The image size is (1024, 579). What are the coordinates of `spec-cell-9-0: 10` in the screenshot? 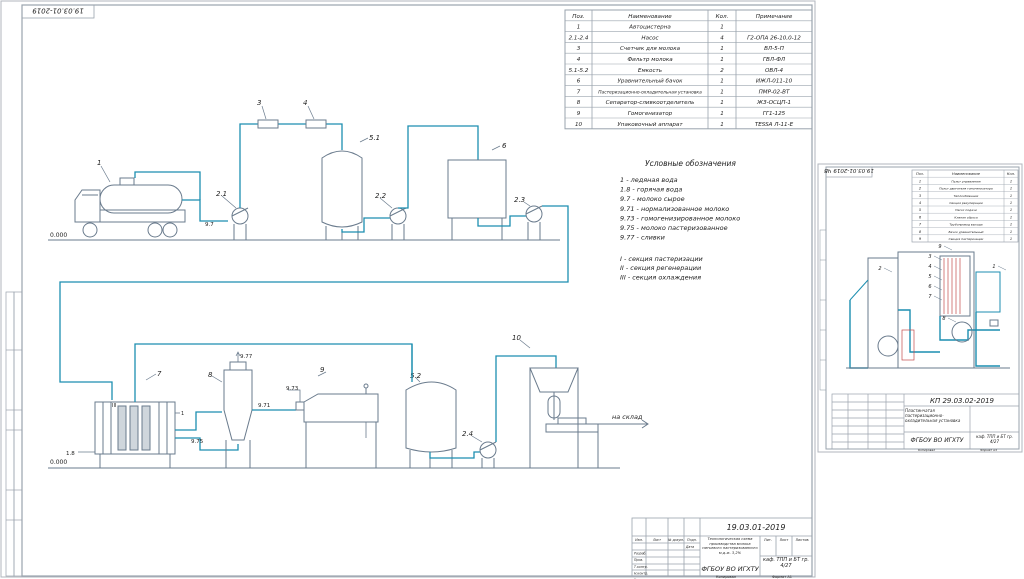 It's located at (579, 125).